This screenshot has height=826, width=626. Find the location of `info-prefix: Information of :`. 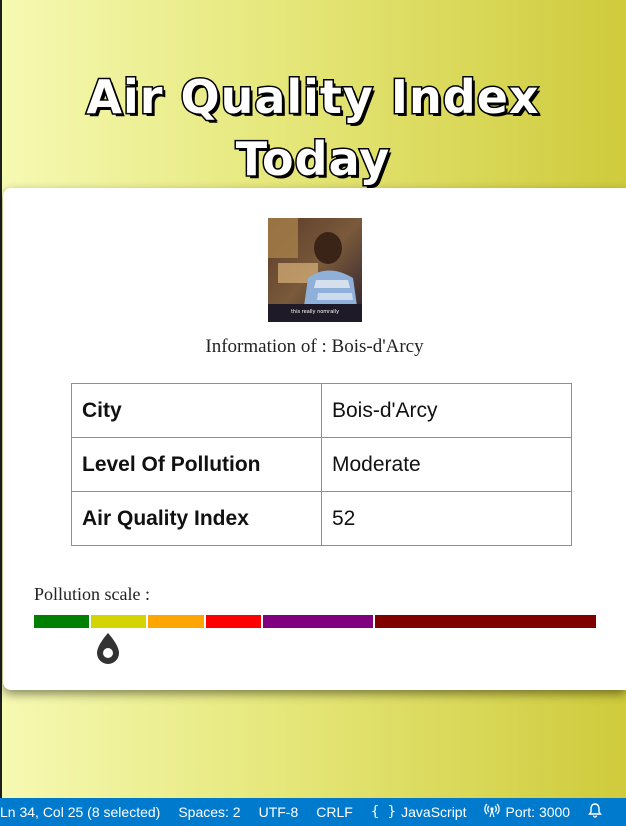

info-prefix: Information of : is located at coordinates (268, 346).